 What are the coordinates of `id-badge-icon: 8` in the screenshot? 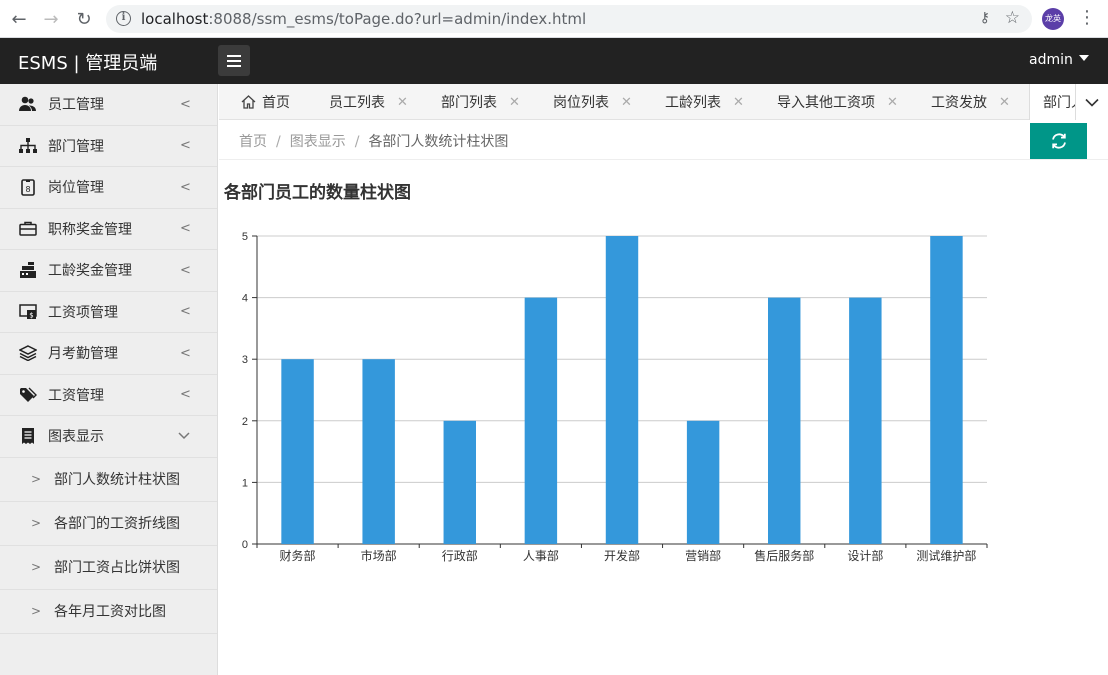 It's located at (28, 187).